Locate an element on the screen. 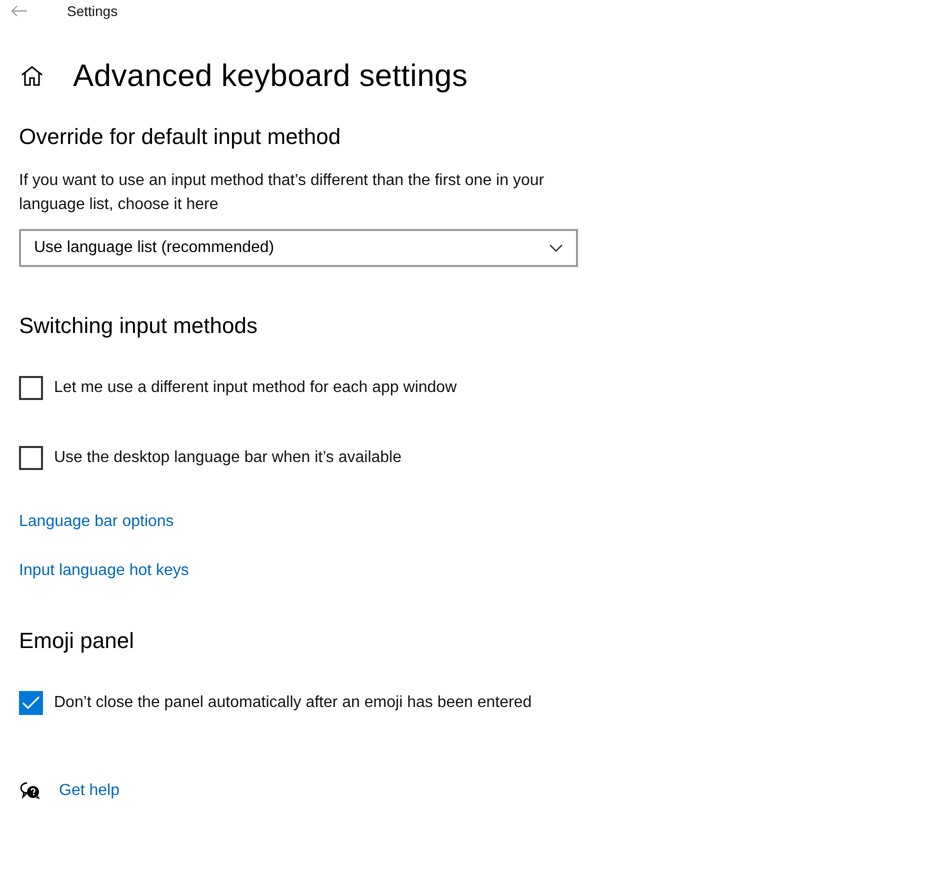  checkbox-label: Don’t close the panel automatically after an emoji has been entered is located at coordinates (293, 703).